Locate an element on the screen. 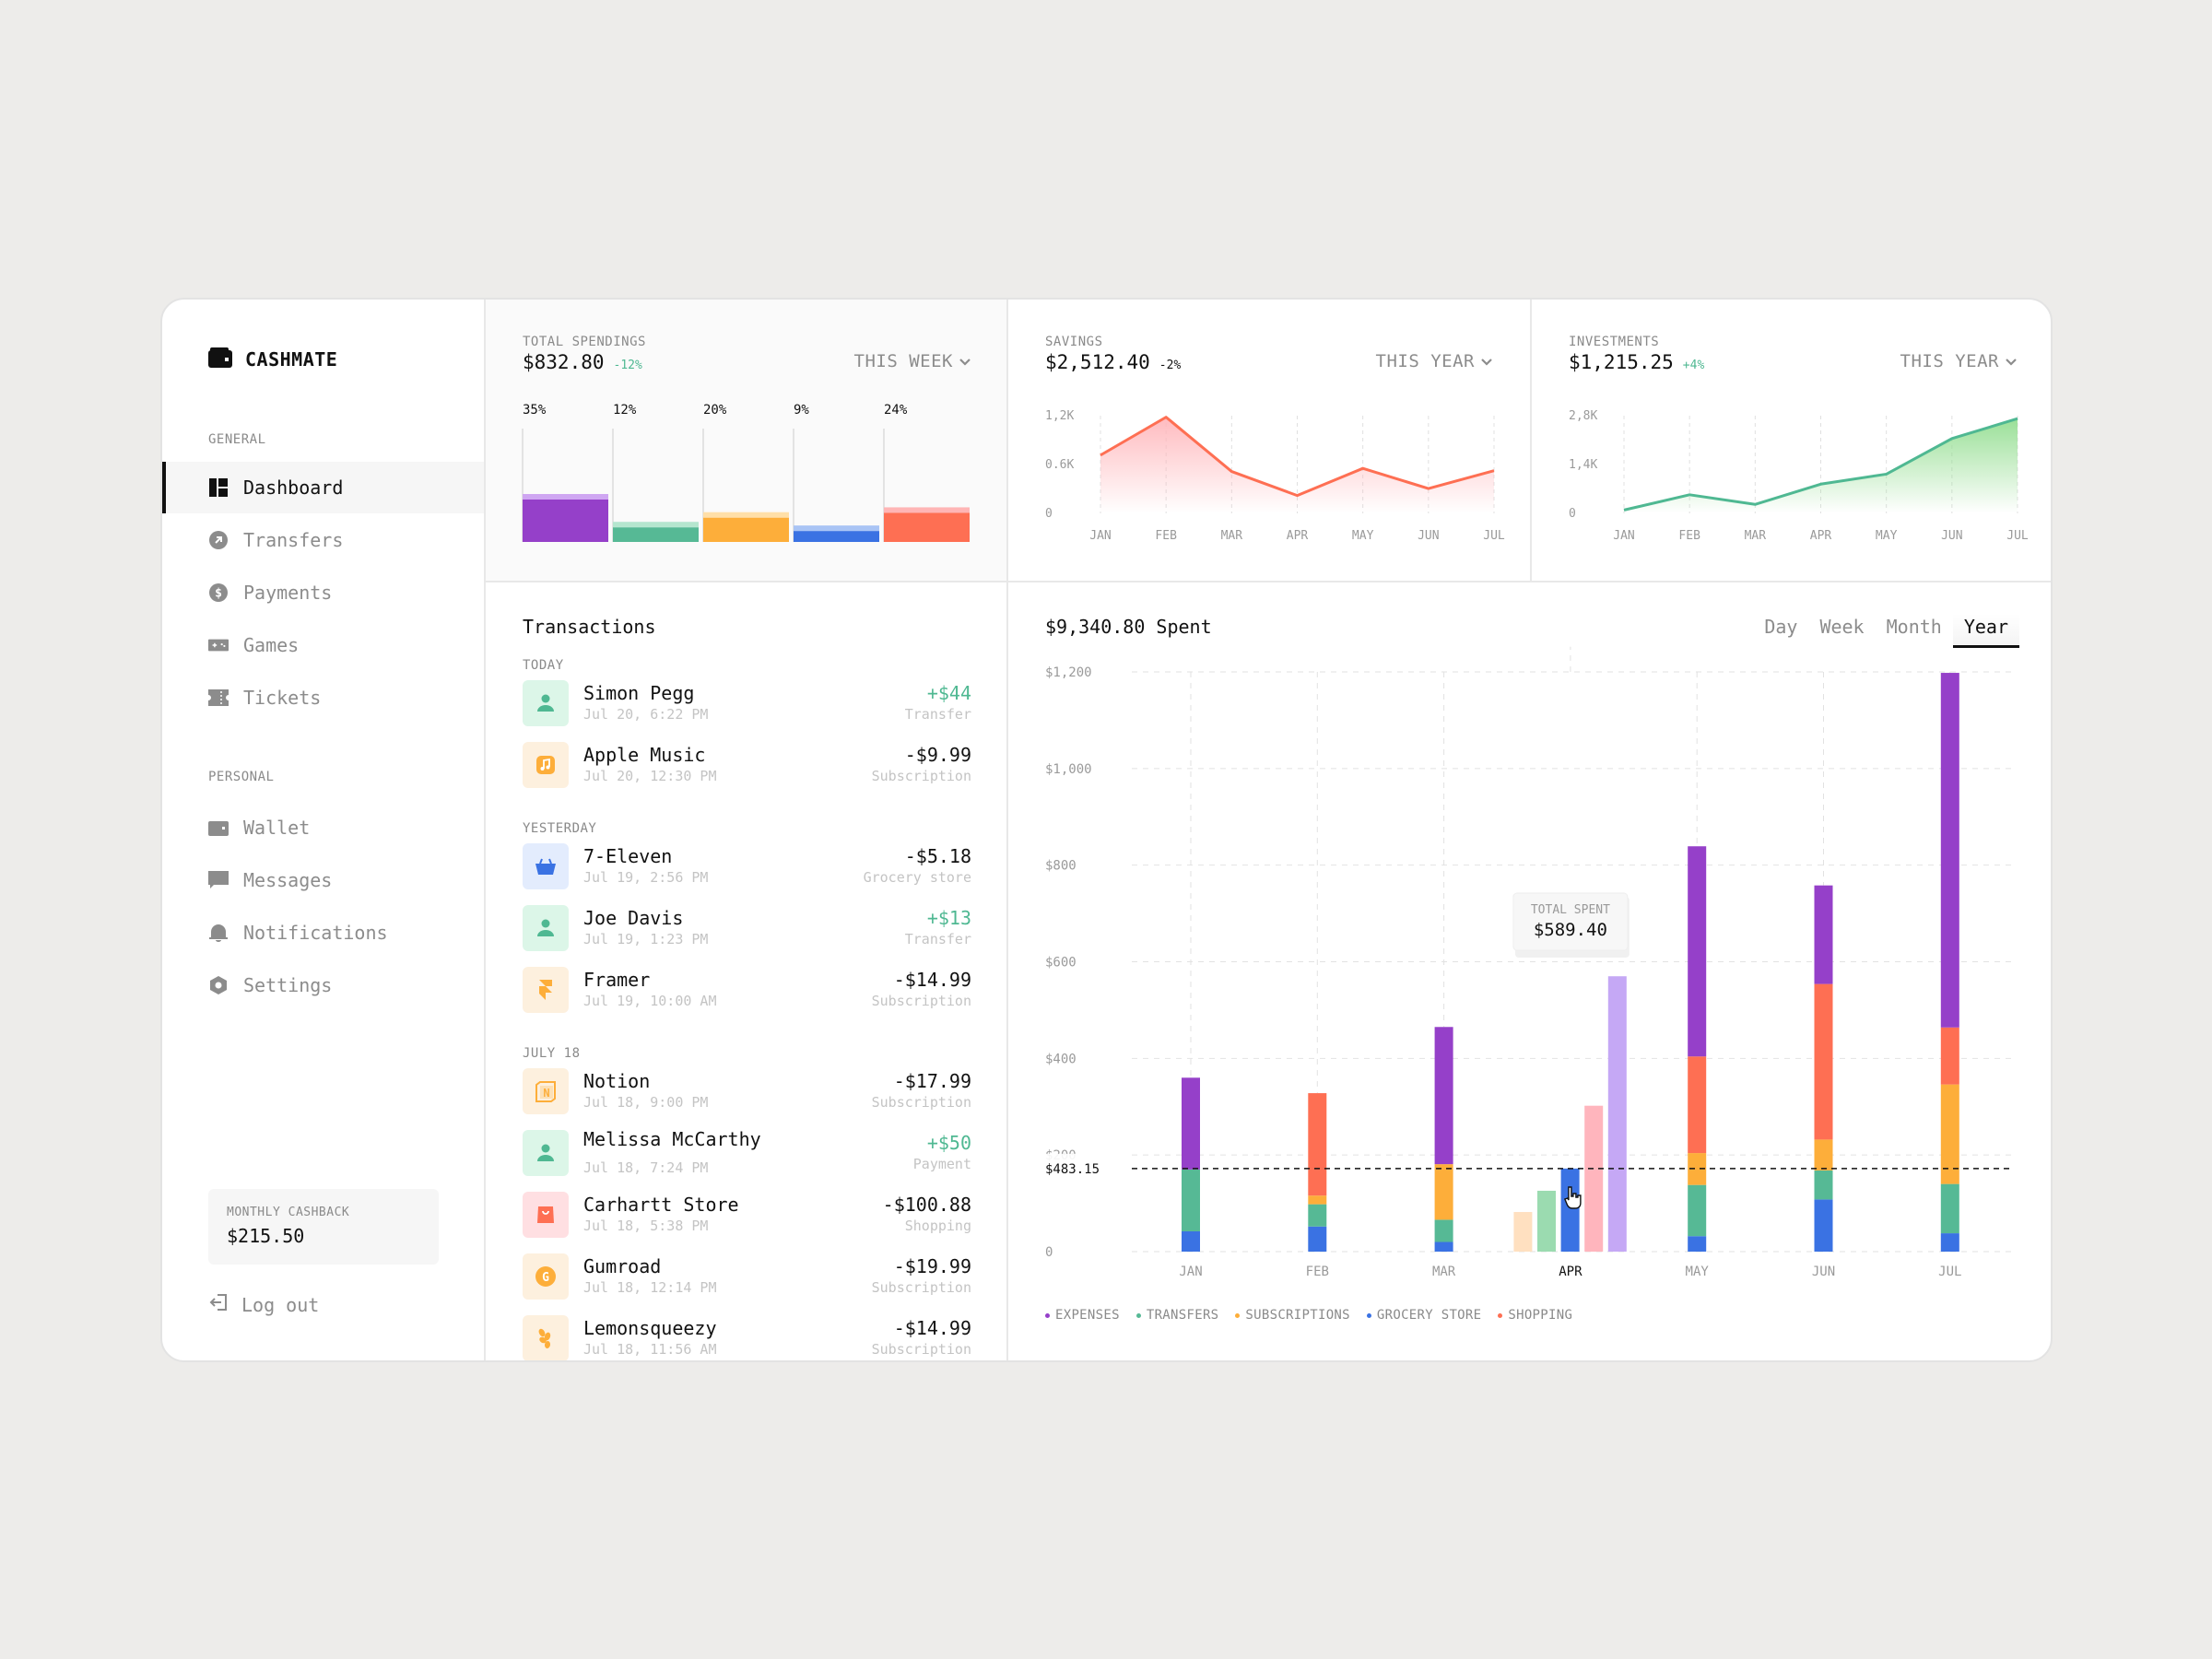 The width and height of the screenshot is (2212, 1659). investments-line-chart: 2,8K 1,4K 0 JAN FEB MAR APR MAY JUN JUL is located at coordinates (1799, 476).